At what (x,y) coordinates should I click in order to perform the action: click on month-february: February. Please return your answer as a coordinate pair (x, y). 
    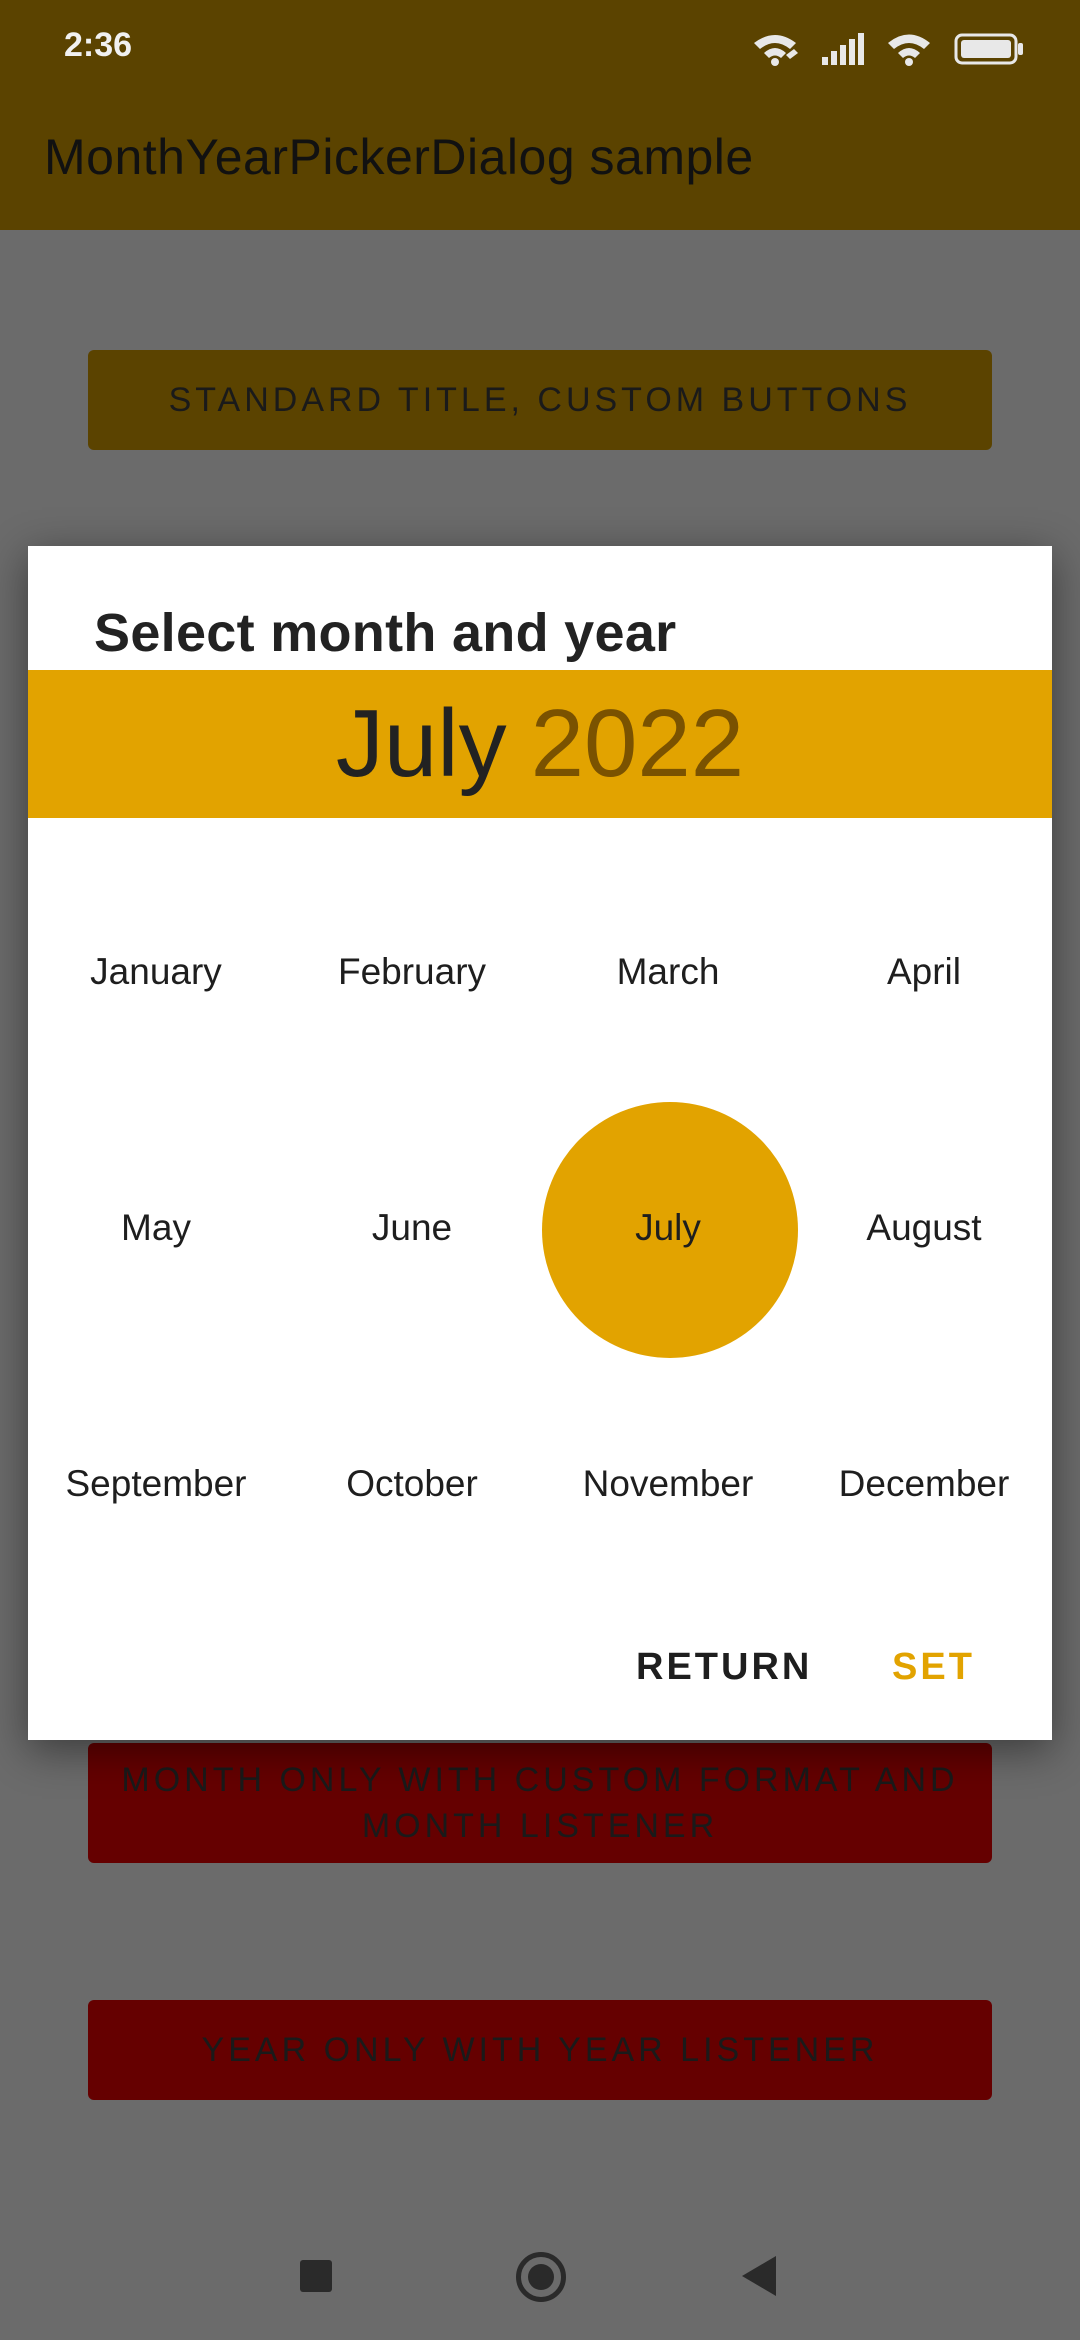
    Looking at the image, I should click on (412, 972).